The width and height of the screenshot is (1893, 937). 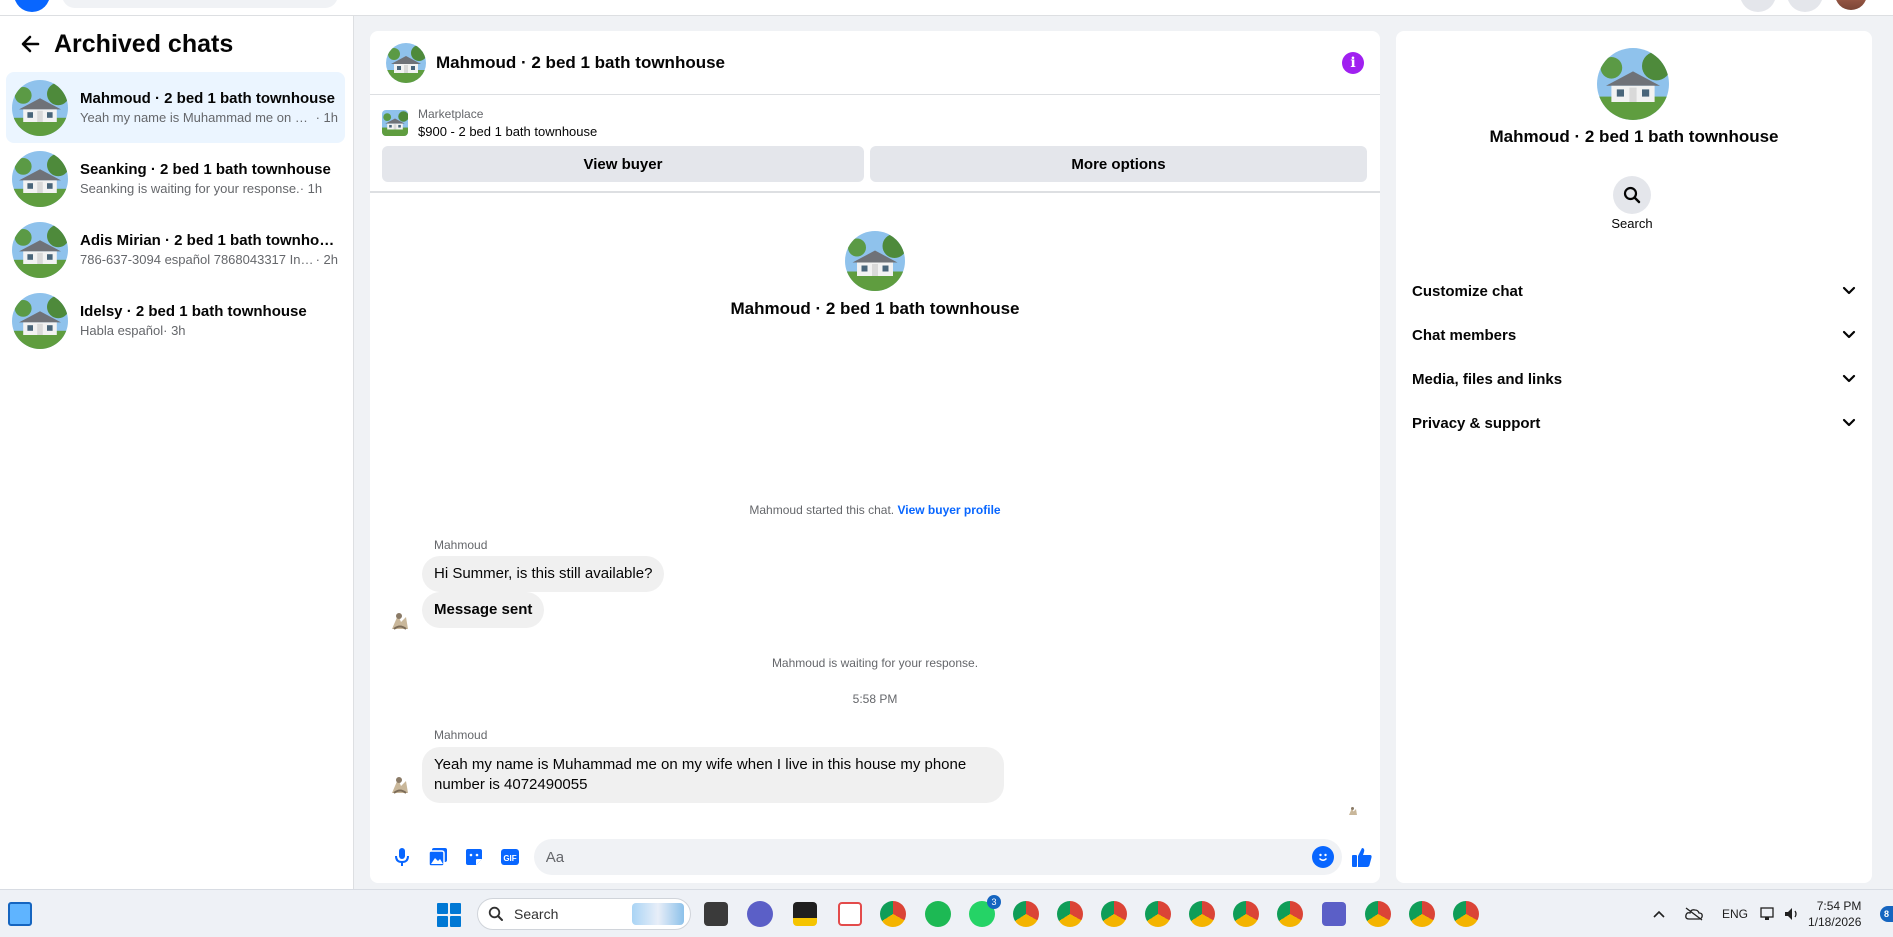 I want to click on chat-name: Idelsy · 2 bed 1 bath townhouse, so click(x=193, y=311).